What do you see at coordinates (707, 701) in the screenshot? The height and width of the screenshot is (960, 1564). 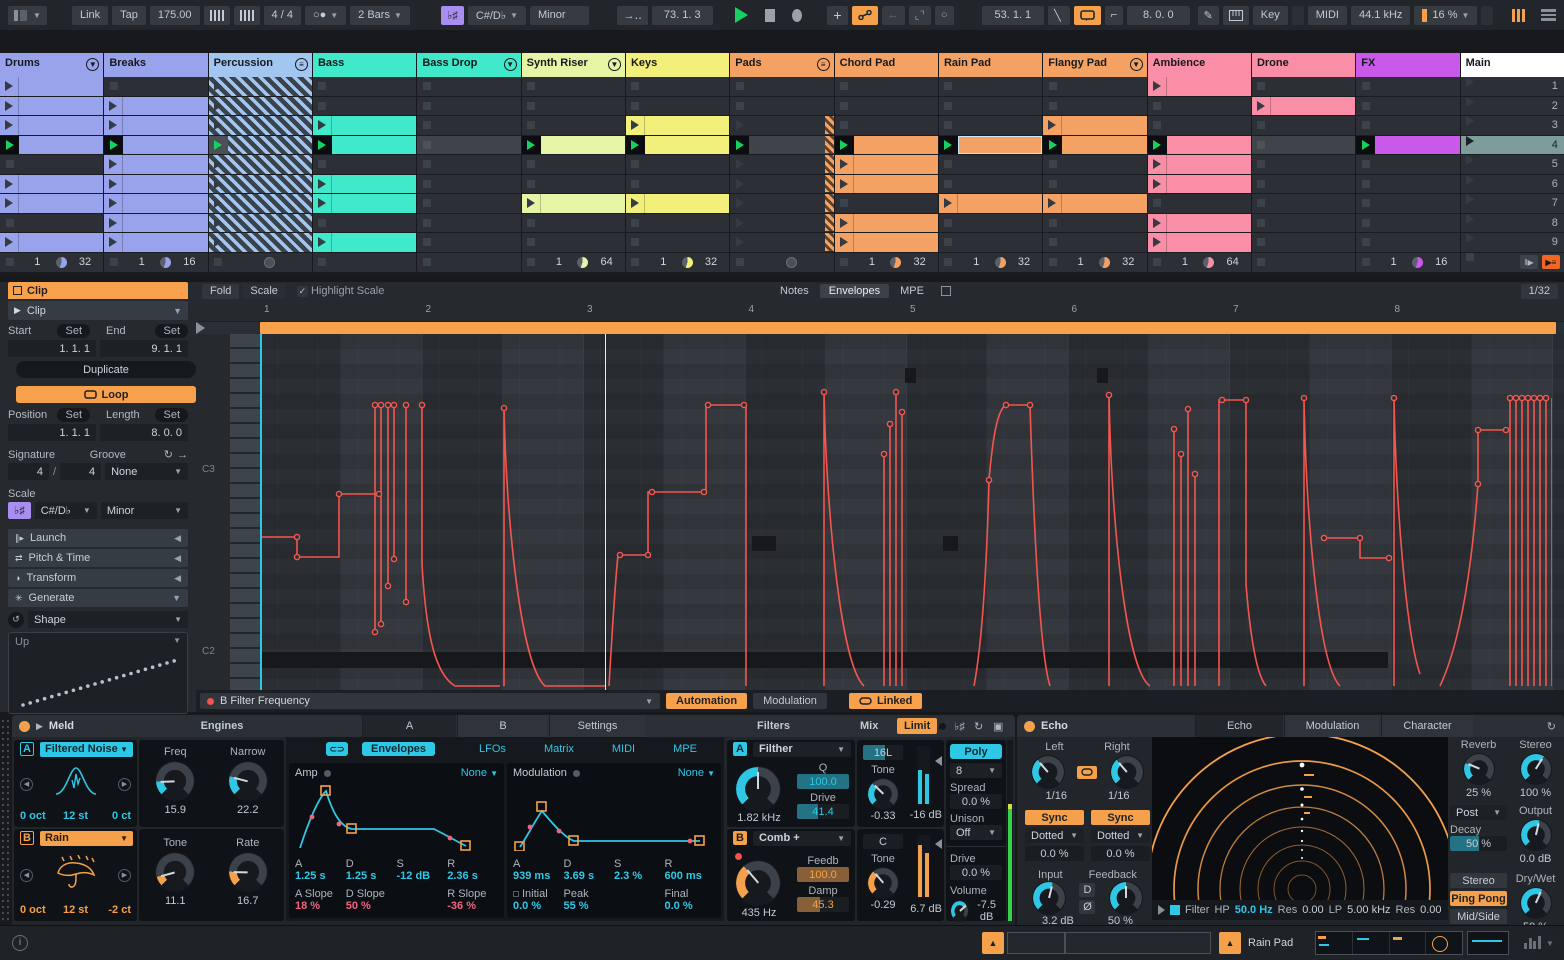 I see `automation-toggle: Automation` at bounding box center [707, 701].